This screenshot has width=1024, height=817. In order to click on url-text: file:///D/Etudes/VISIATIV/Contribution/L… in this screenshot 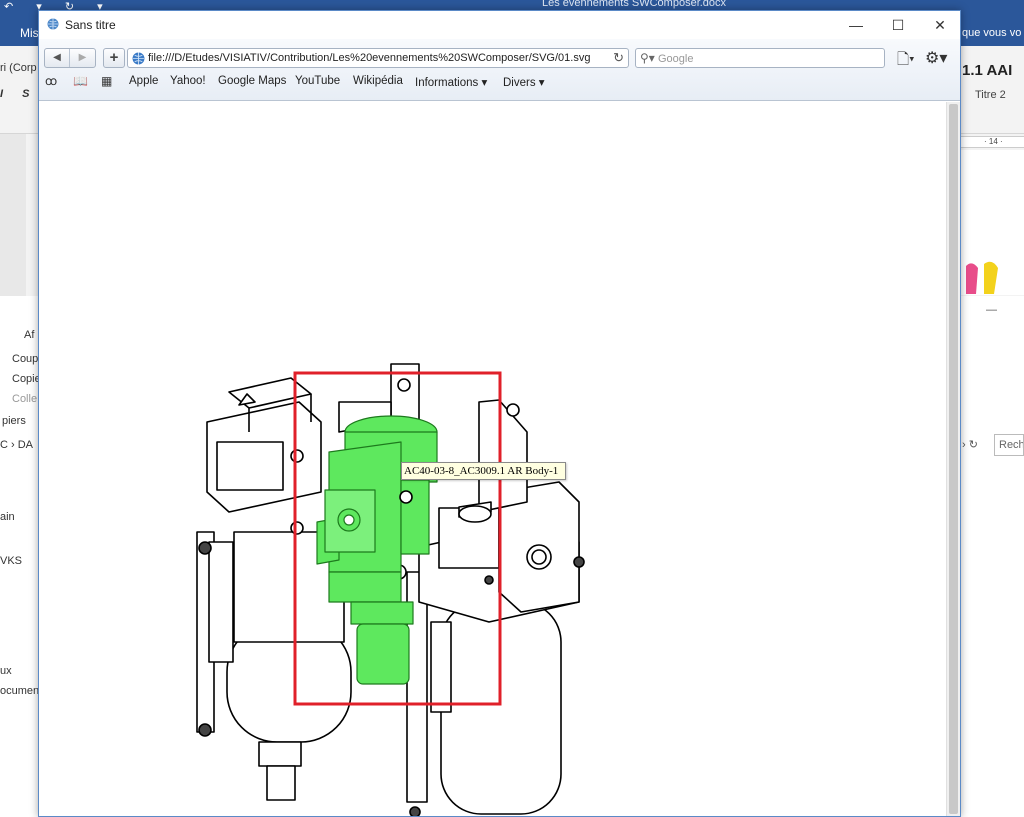, I will do `click(369, 58)`.